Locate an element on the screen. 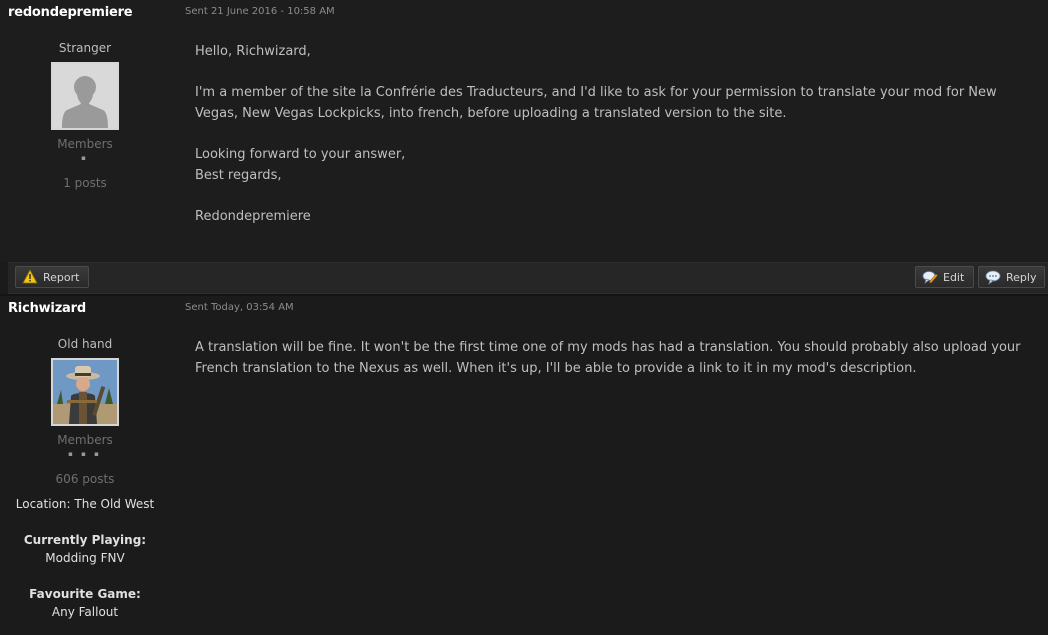 The height and width of the screenshot is (635, 1048). reputation-pips: ▪ is located at coordinates (85, 158).